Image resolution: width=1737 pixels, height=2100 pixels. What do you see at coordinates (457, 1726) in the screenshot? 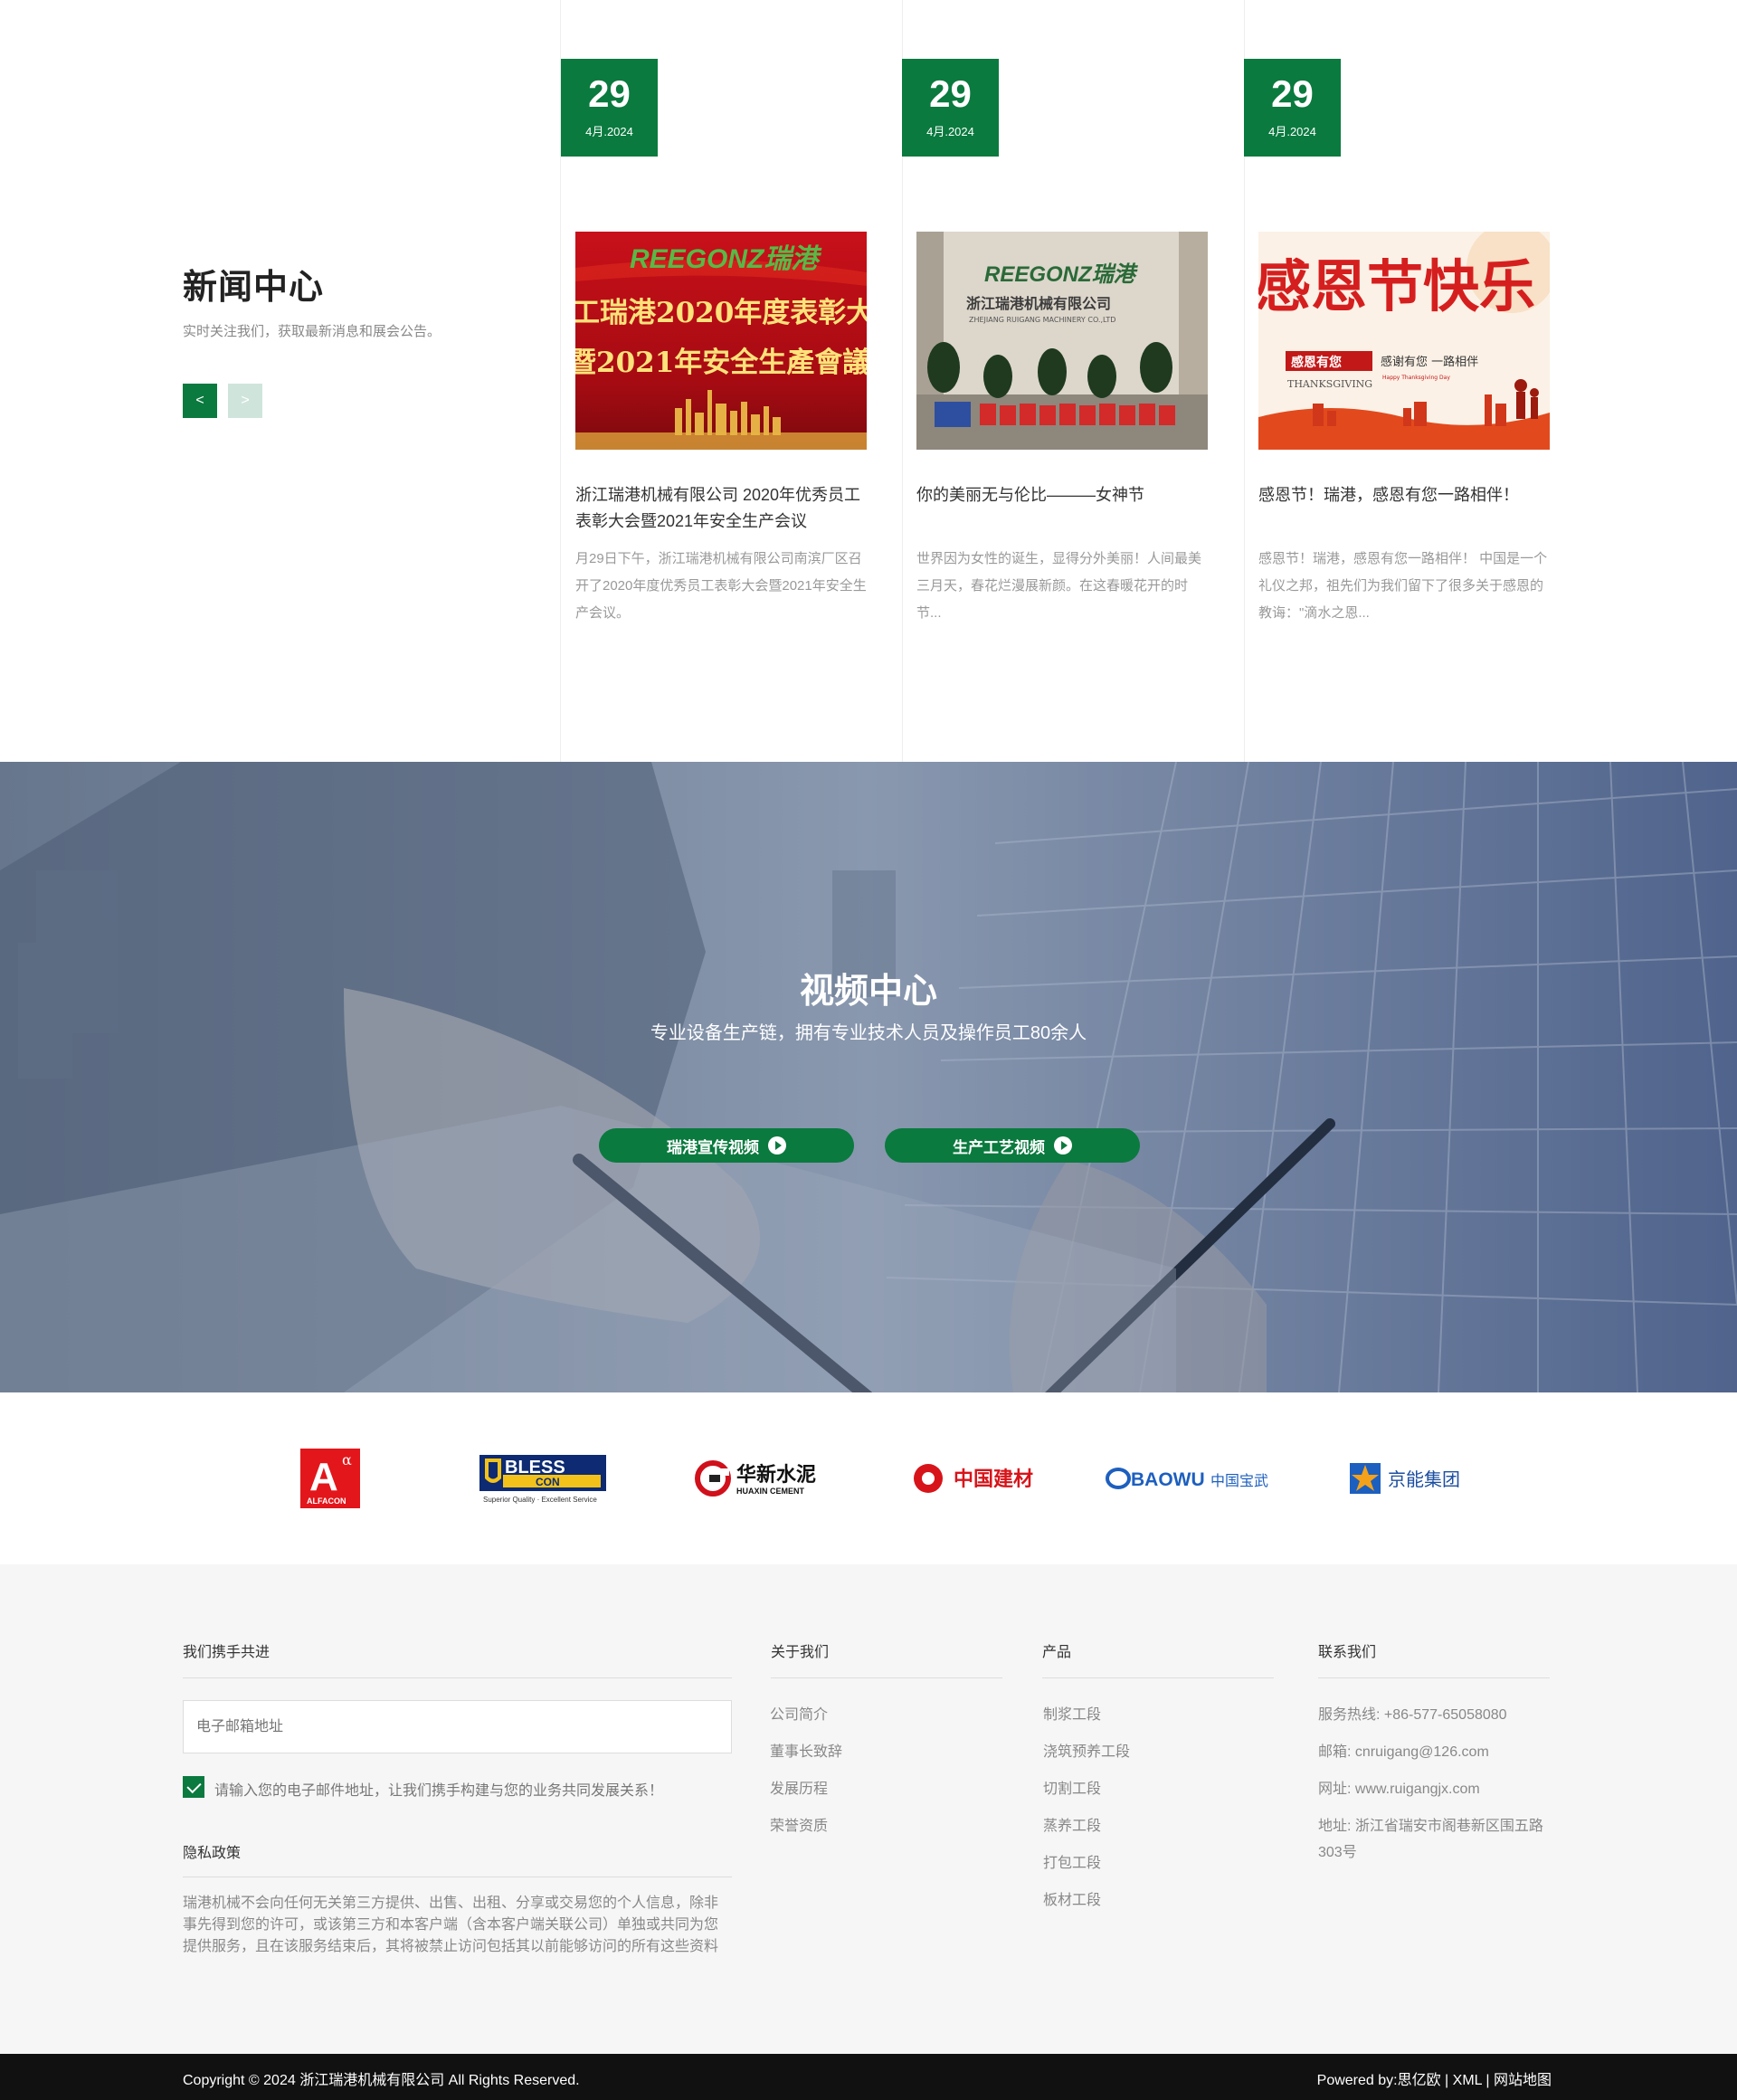
I see `email-input` at bounding box center [457, 1726].